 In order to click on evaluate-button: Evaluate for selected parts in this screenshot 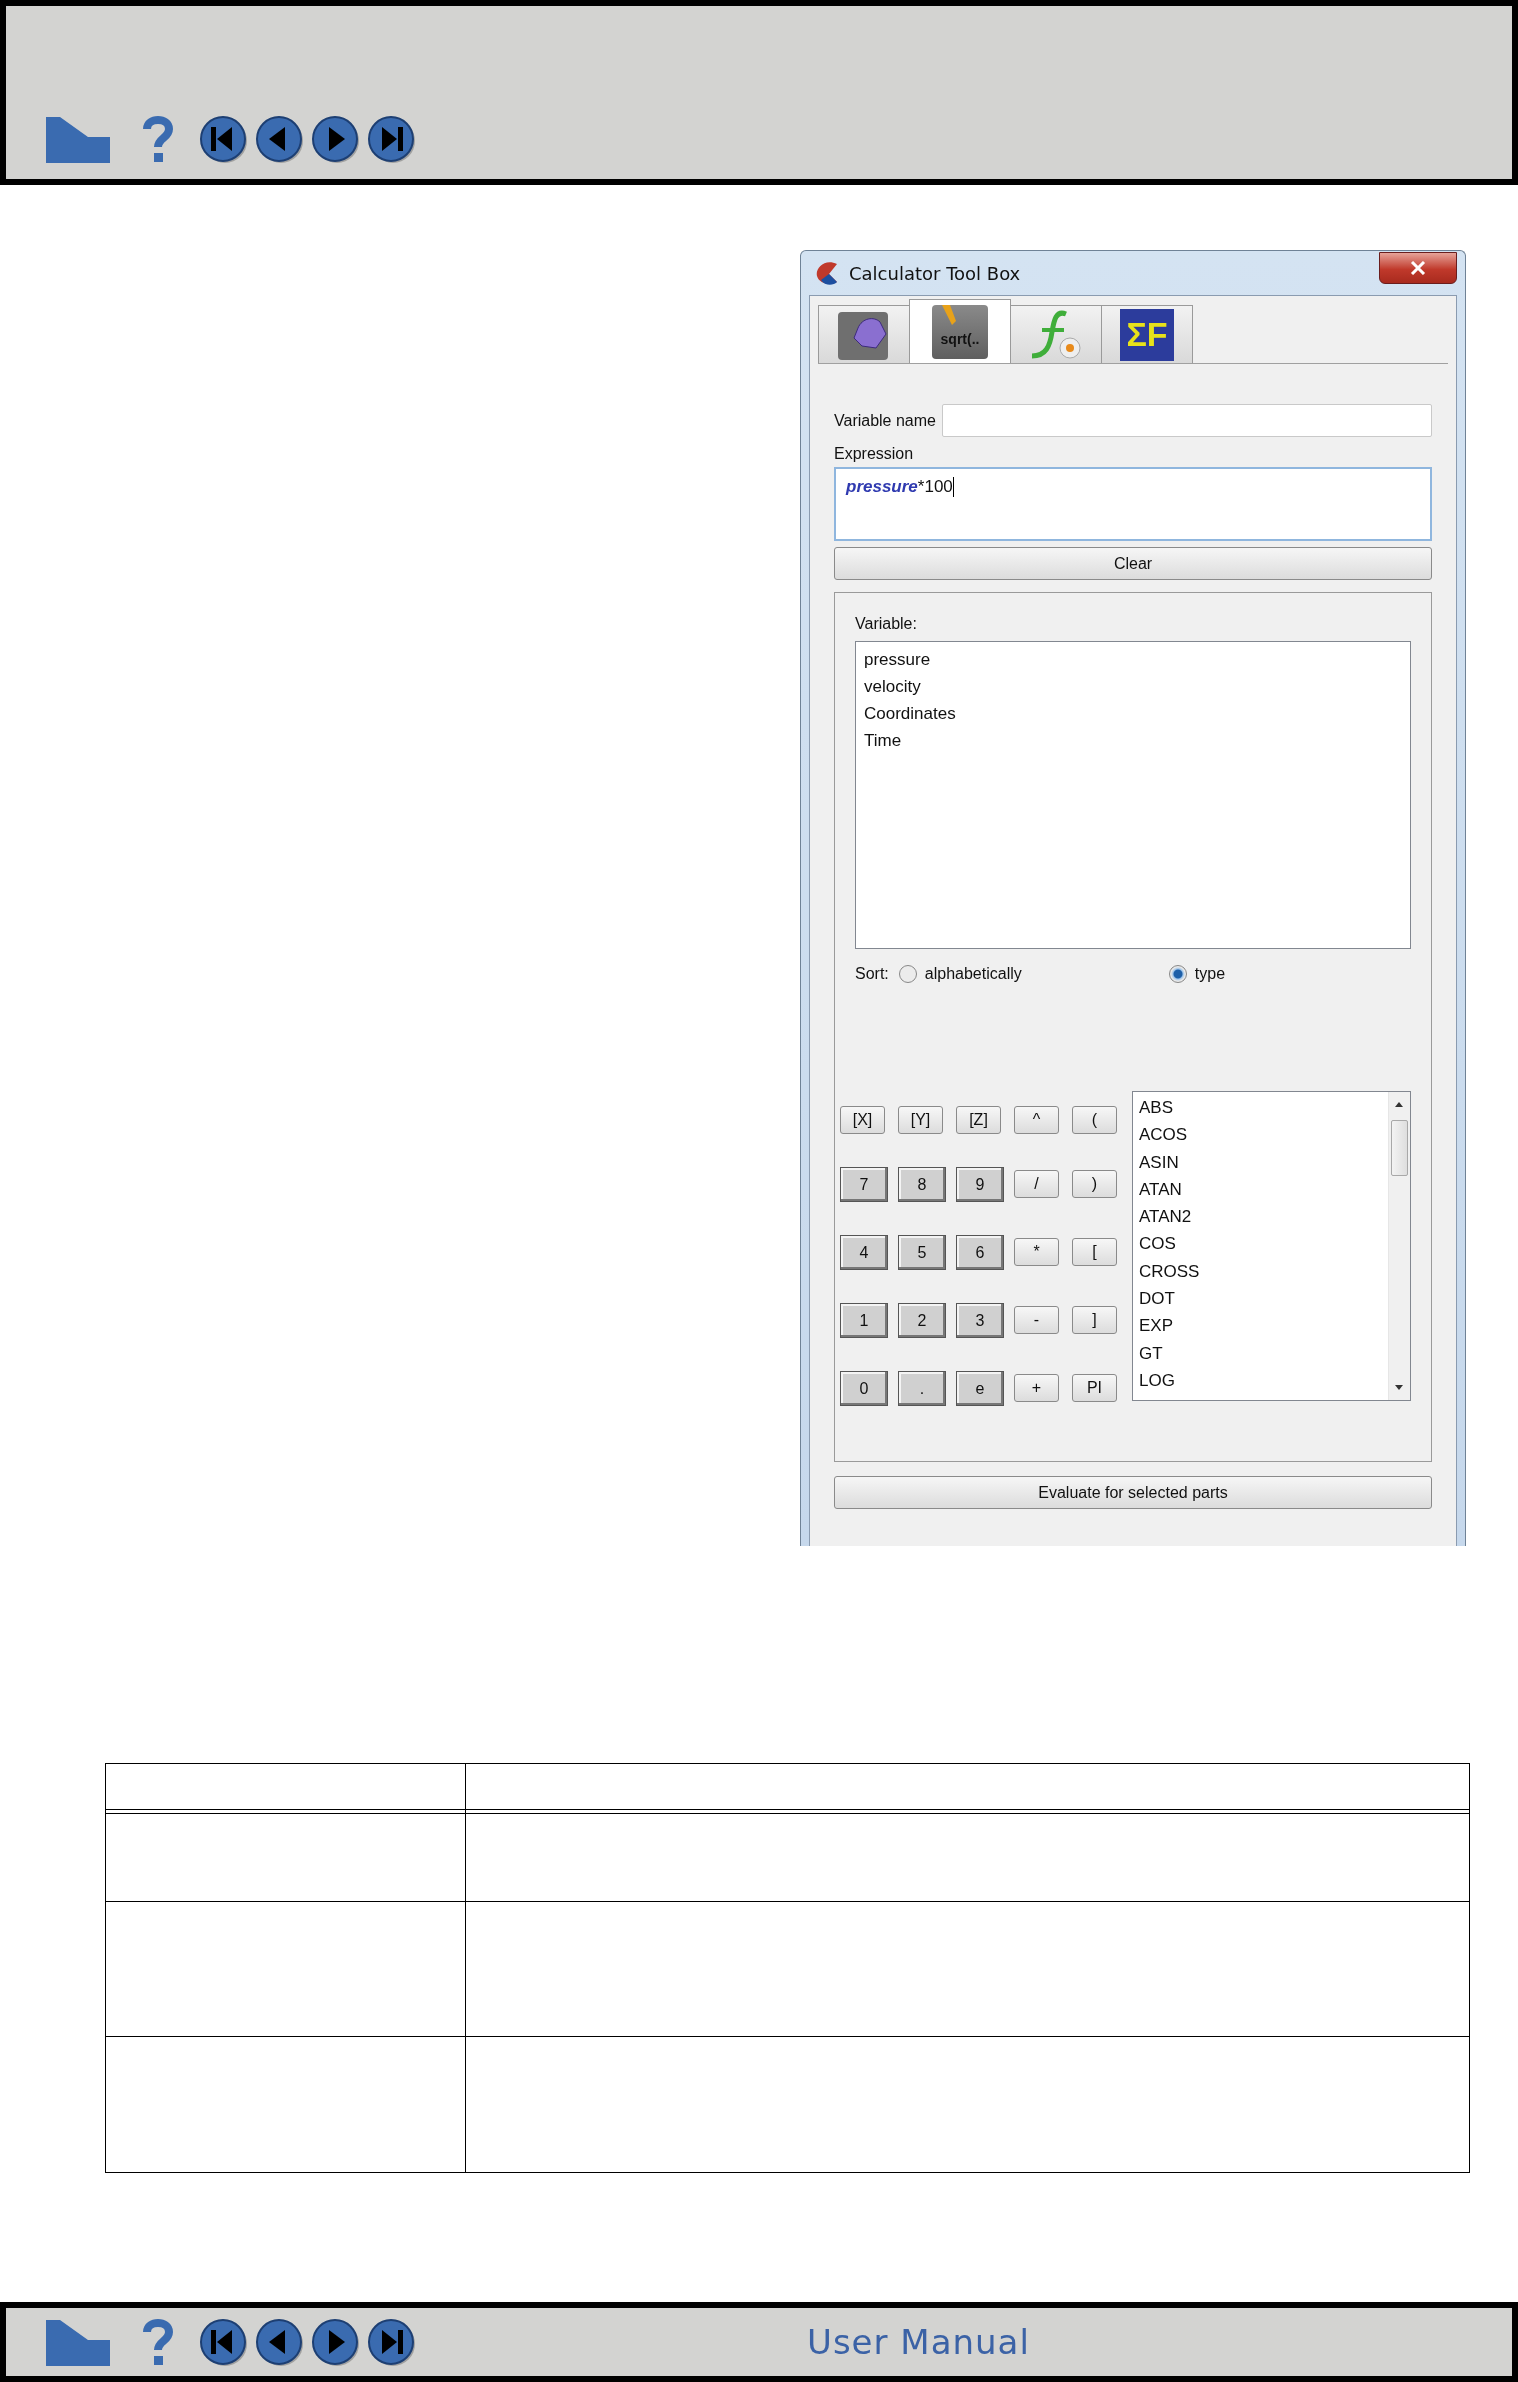, I will do `click(1133, 1492)`.